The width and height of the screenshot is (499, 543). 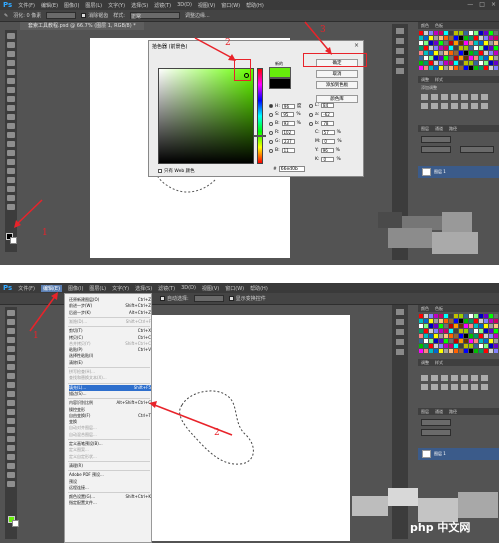 I want to click on divider, so click(x=249, y=274).